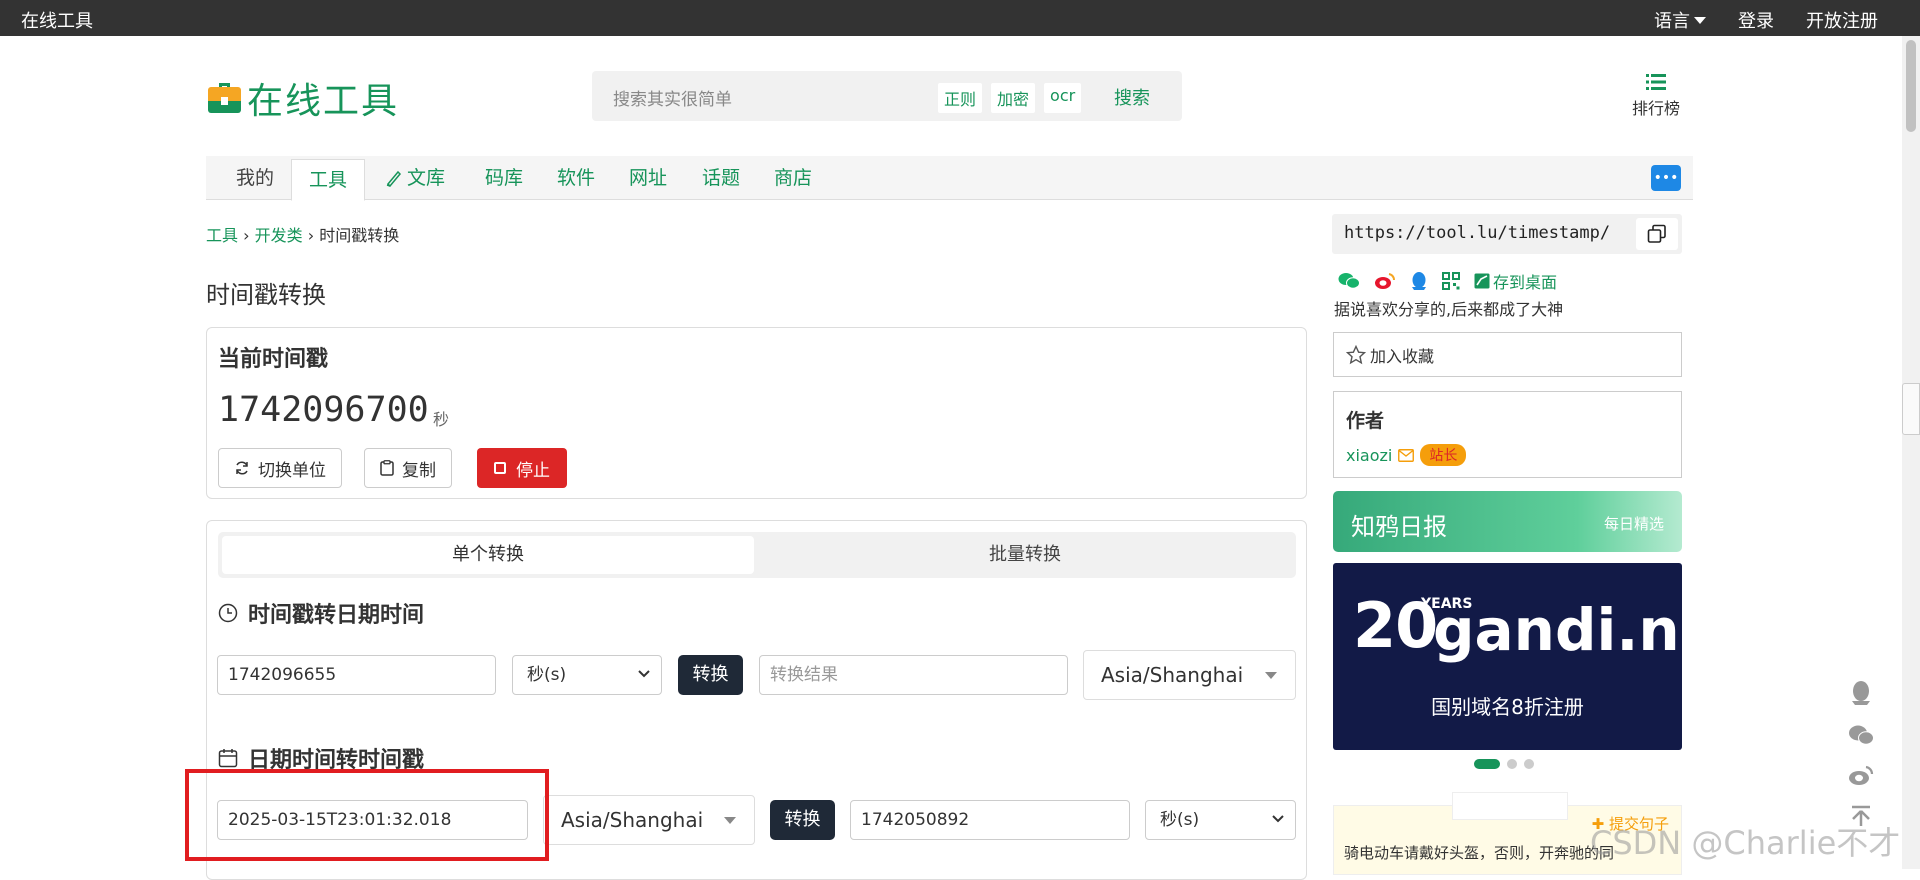 The image size is (1920, 880). I want to click on breadcrumb-dev: 开发类, so click(279, 235).